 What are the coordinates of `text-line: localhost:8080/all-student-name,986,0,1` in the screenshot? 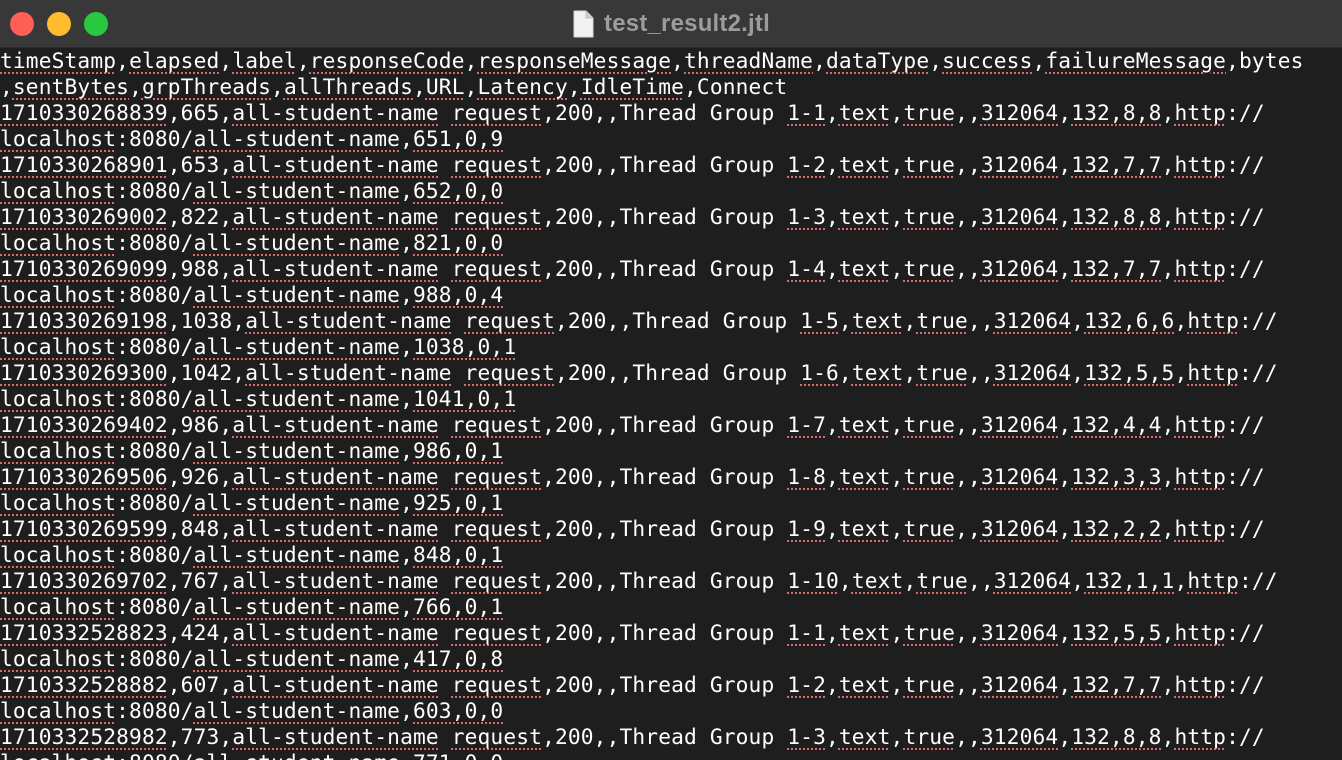 It's located at (252, 450).